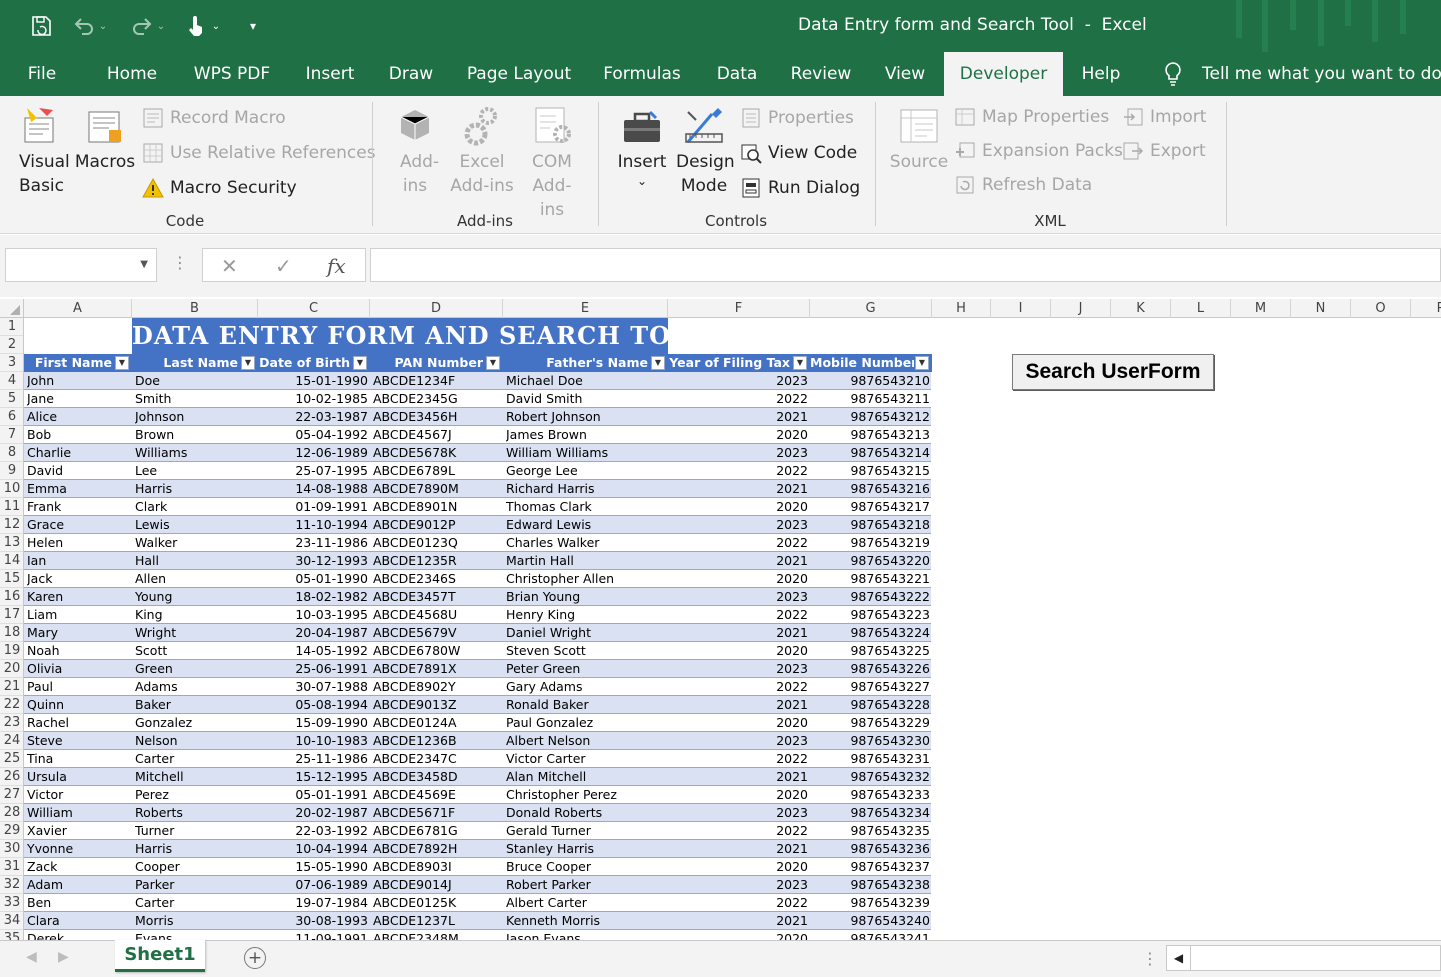  Describe the element at coordinates (160, 956) in the screenshot. I see `sheet-tab-sheet1: Sheet1` at that location.